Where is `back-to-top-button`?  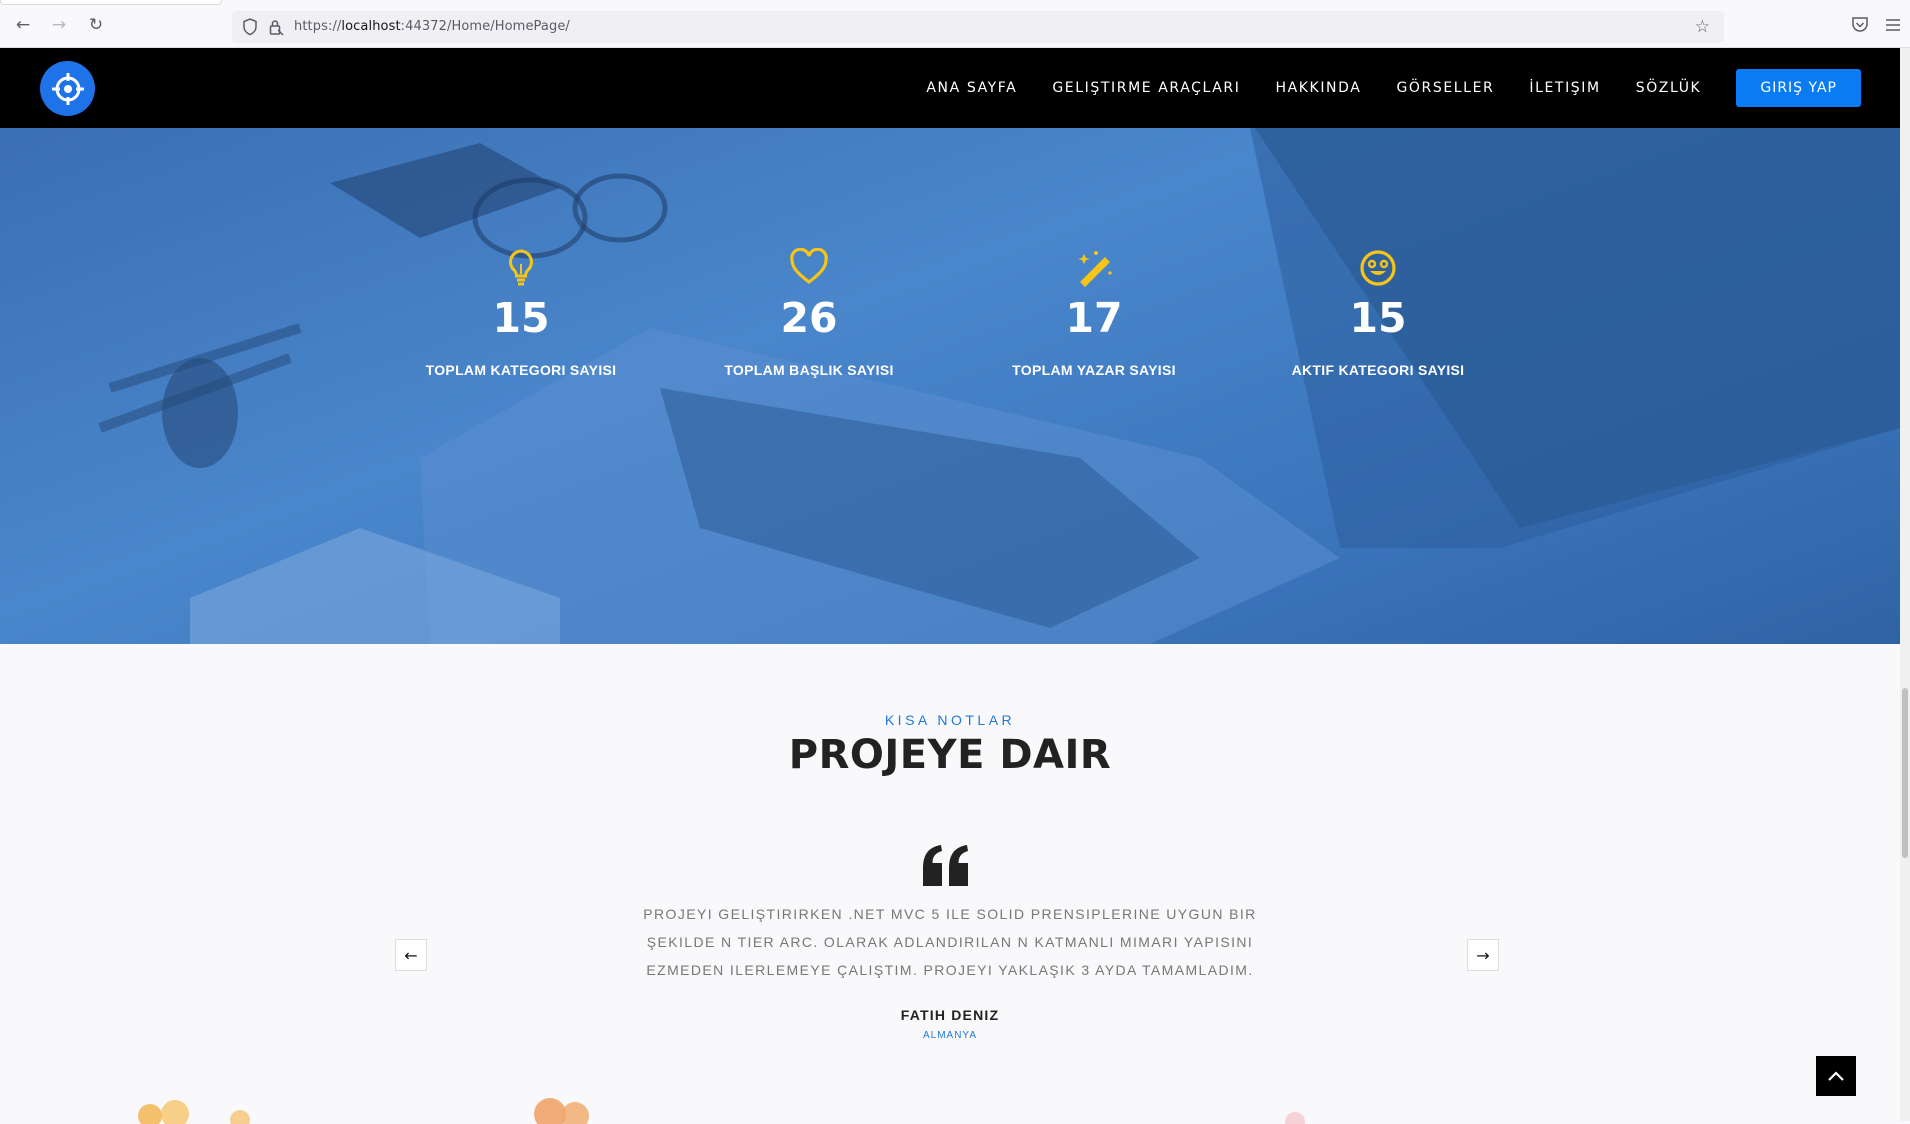
back-to-top-button is located at coordinates (1836, 1076).